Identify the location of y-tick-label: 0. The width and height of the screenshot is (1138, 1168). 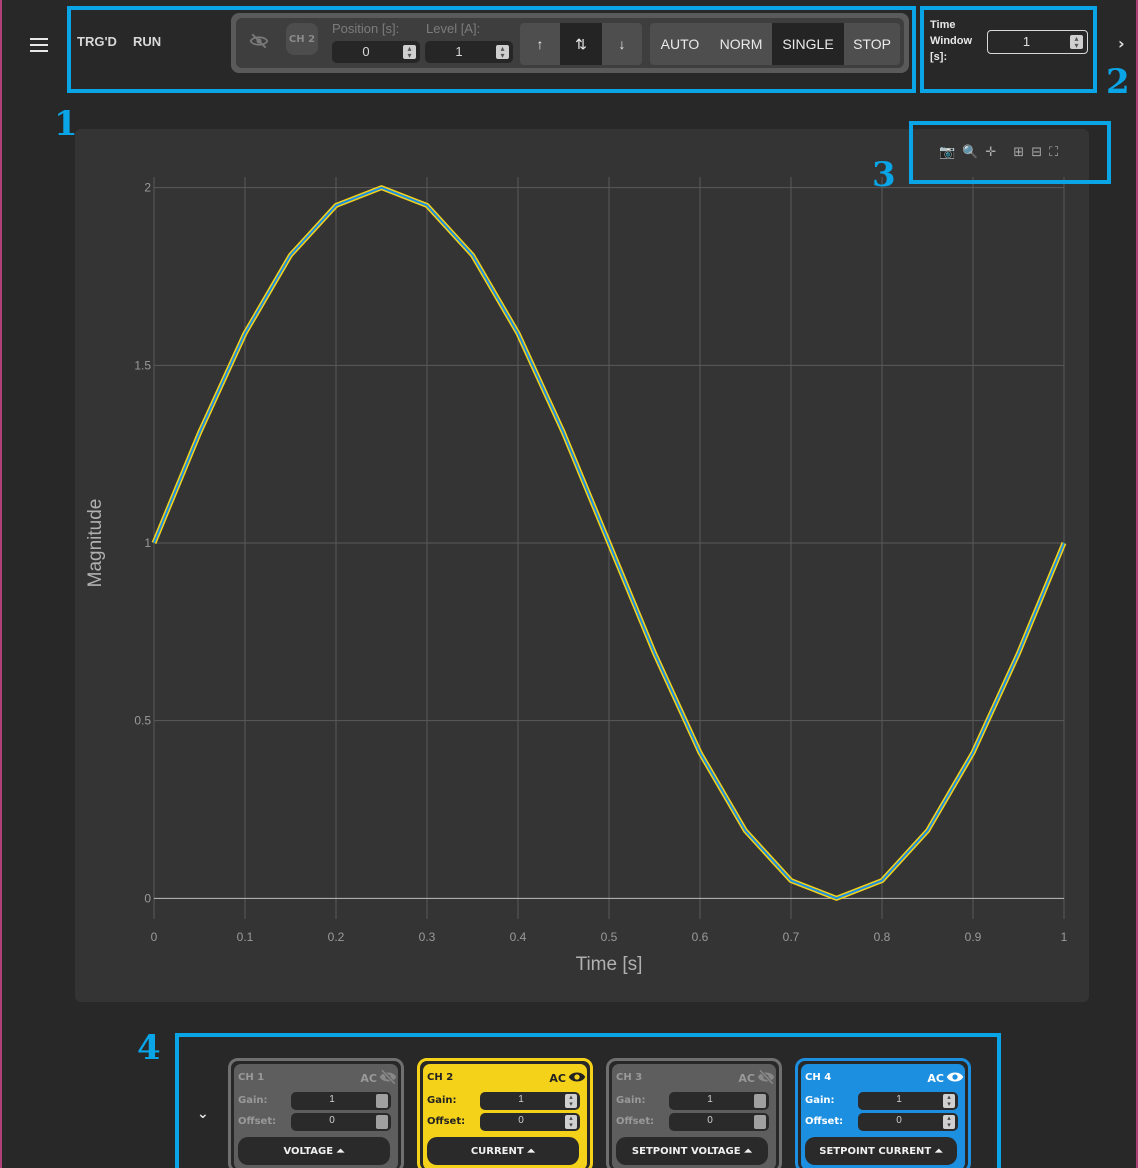
(147, 898).